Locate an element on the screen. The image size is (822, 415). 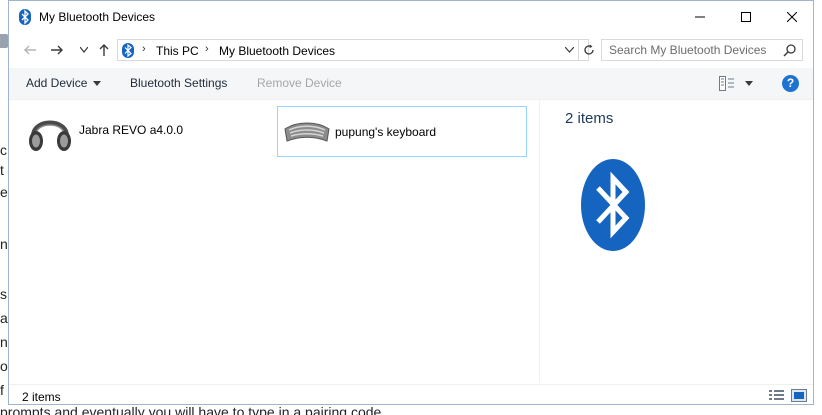
address-bar: › This PC › My Bluetooth Devices is located at coordinates (355, 50).